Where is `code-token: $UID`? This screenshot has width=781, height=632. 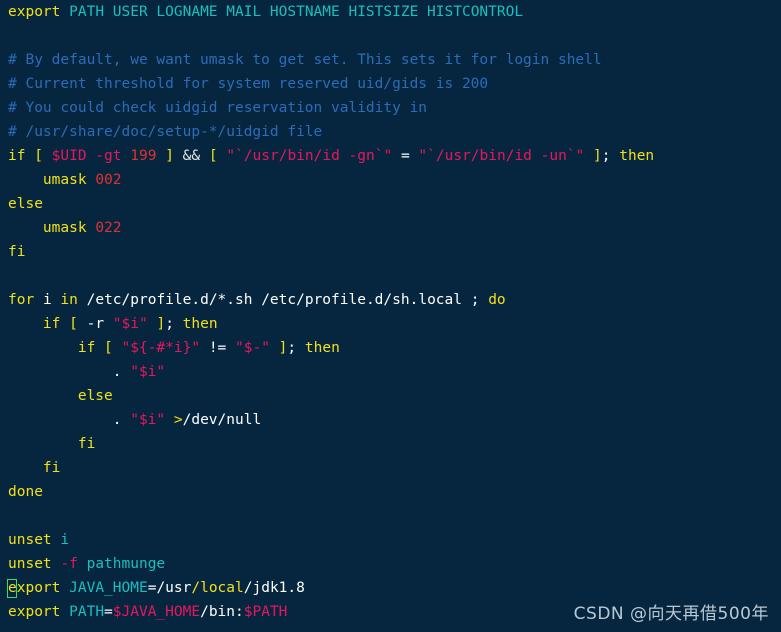
code-token: $UID is located at coordinates (69, 156).